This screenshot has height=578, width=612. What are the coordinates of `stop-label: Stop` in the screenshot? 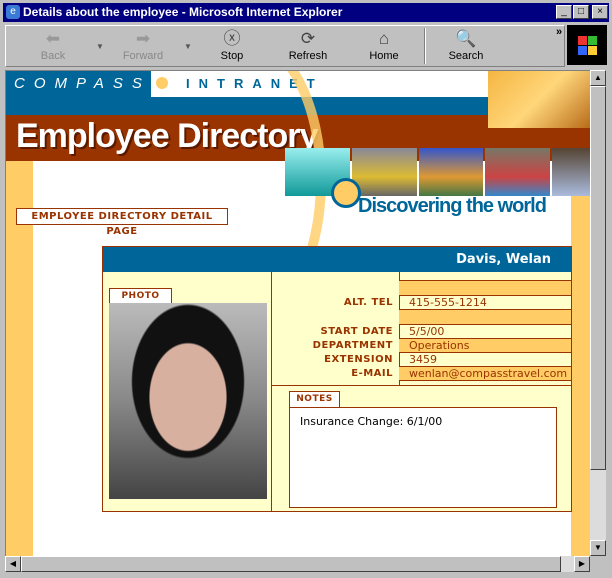 It's located at (232, 56).